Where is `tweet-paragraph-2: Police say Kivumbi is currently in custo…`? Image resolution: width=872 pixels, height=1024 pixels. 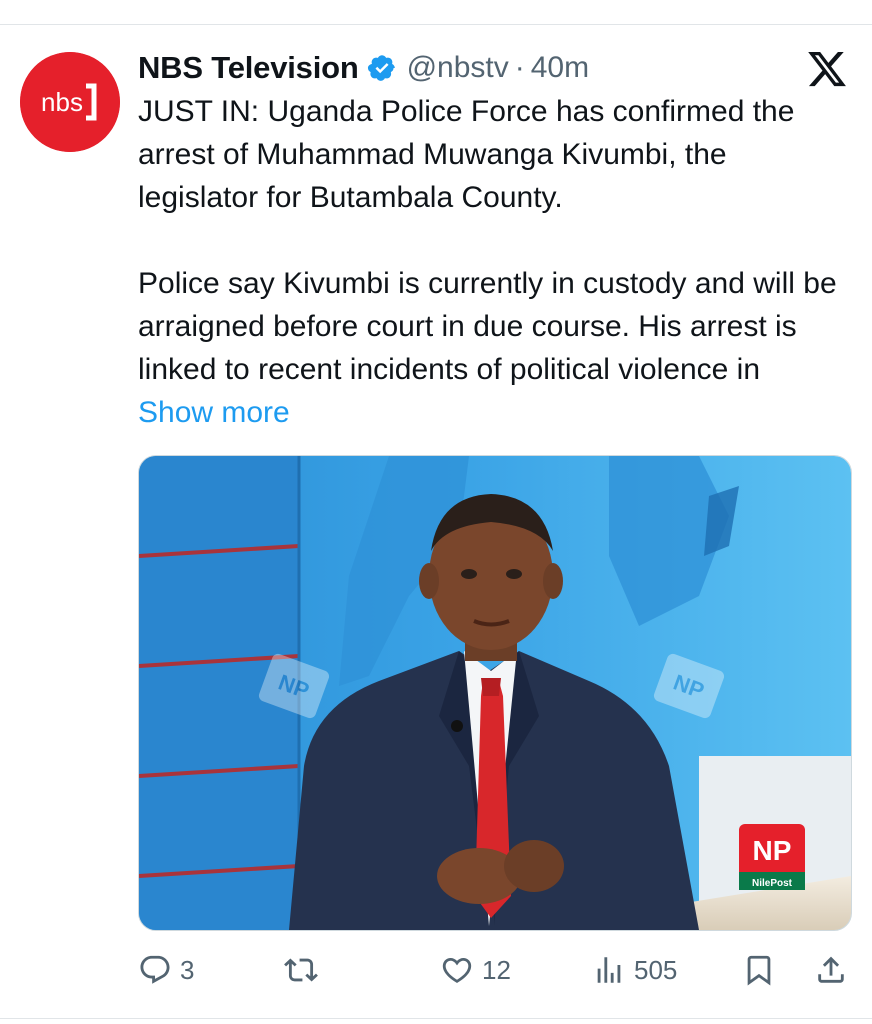
tweet-paragraph-2: Police say Kivumbi is currently in custo… is located at coordinates (488, 348).